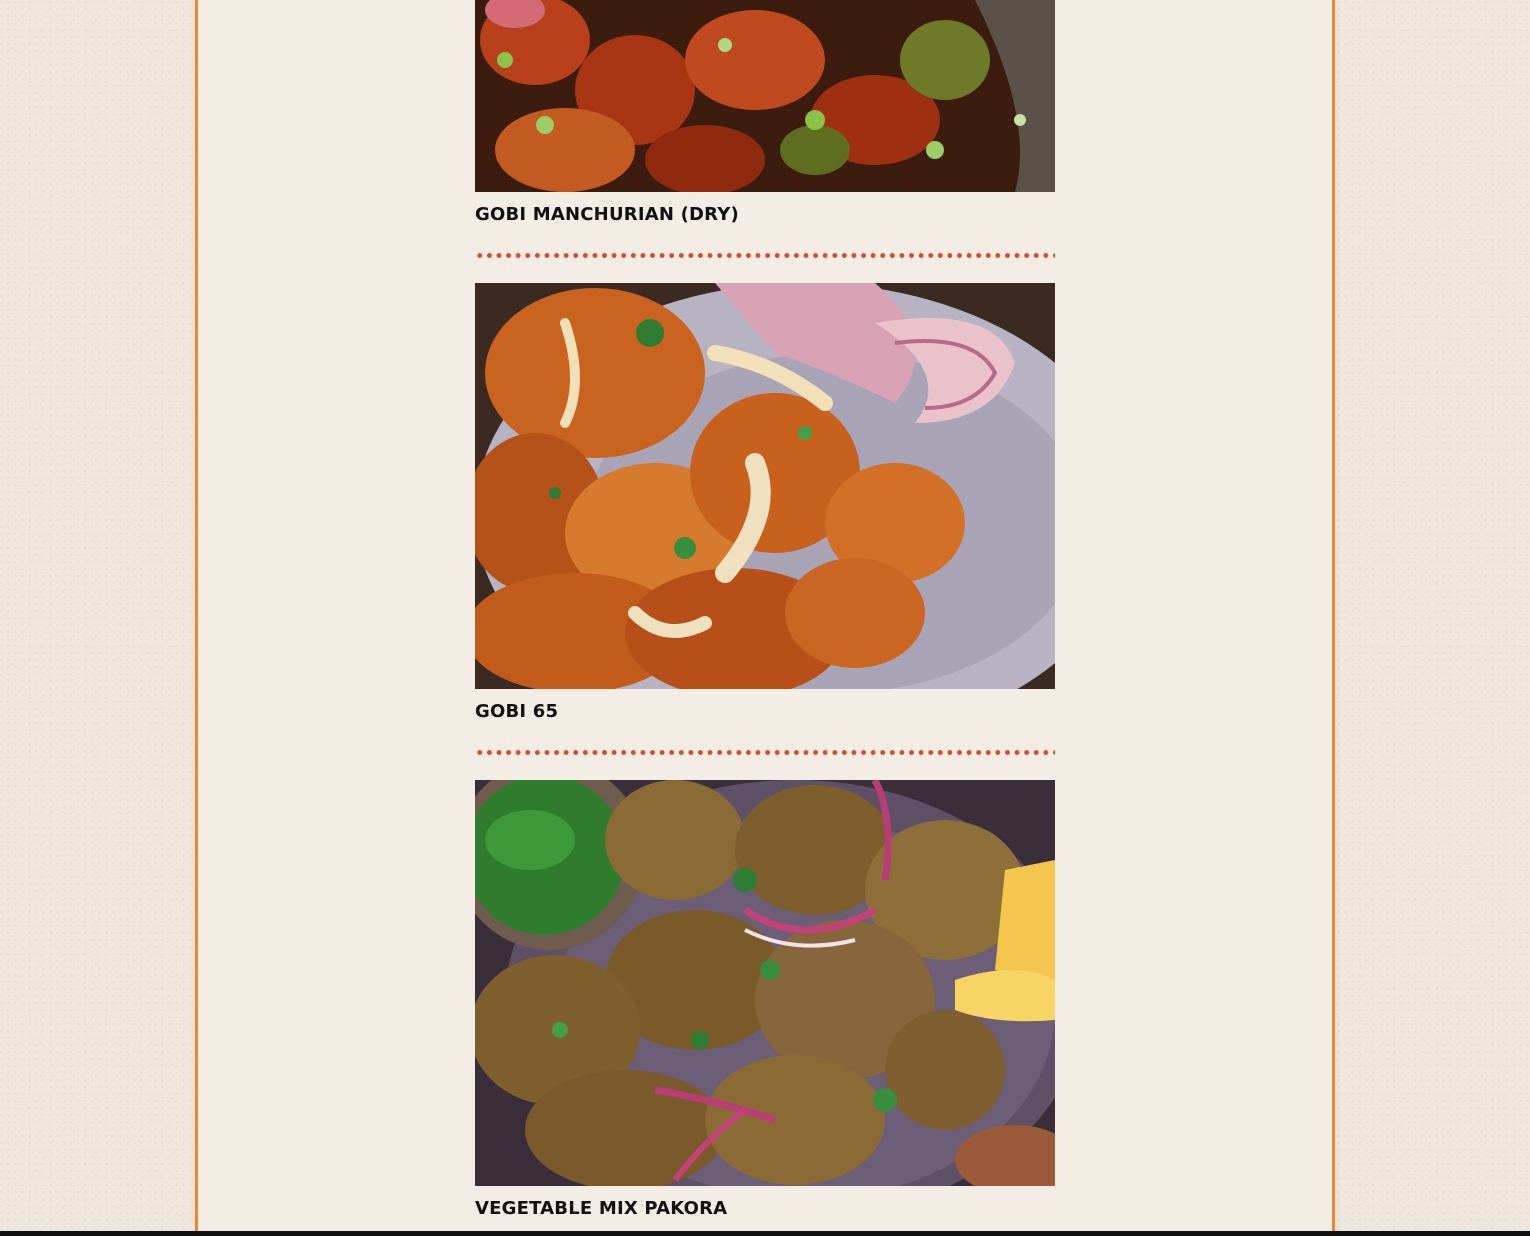  Describe the element at coordinates (765, 96) in the screenshot. I see `gobi-manchurian-photo` at that location.